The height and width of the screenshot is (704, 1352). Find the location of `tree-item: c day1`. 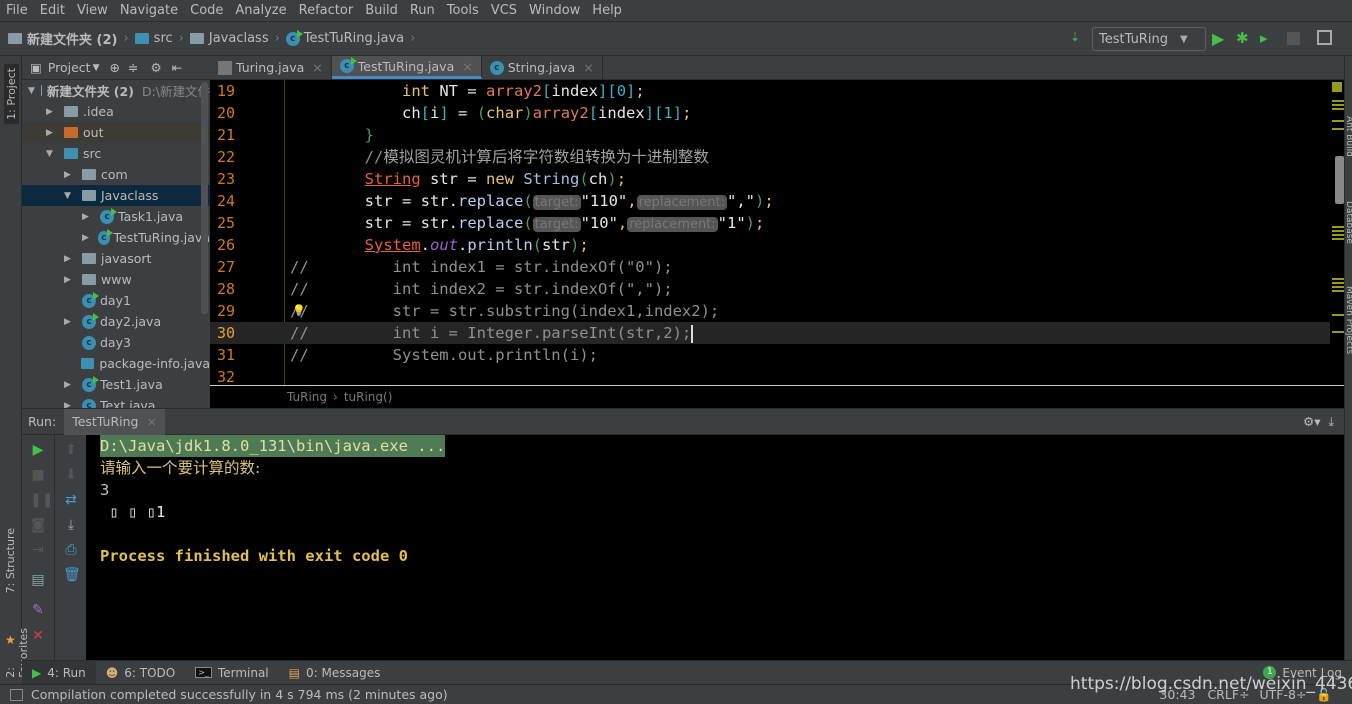

tree-item: c day1 is located at coordinates (116, 300).